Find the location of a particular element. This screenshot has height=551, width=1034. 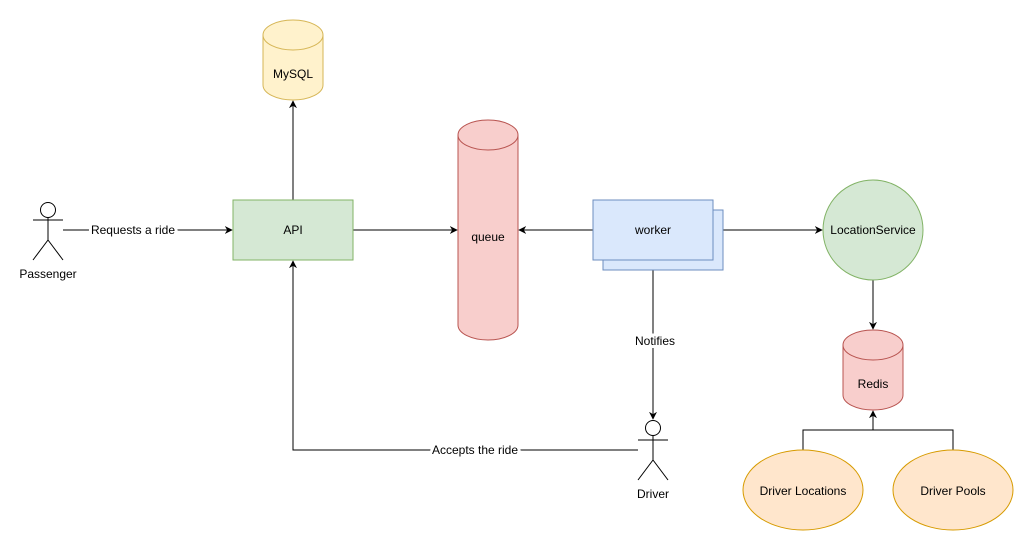

driver-pools-label: Driver Pools is located at coordinates (952, 491).